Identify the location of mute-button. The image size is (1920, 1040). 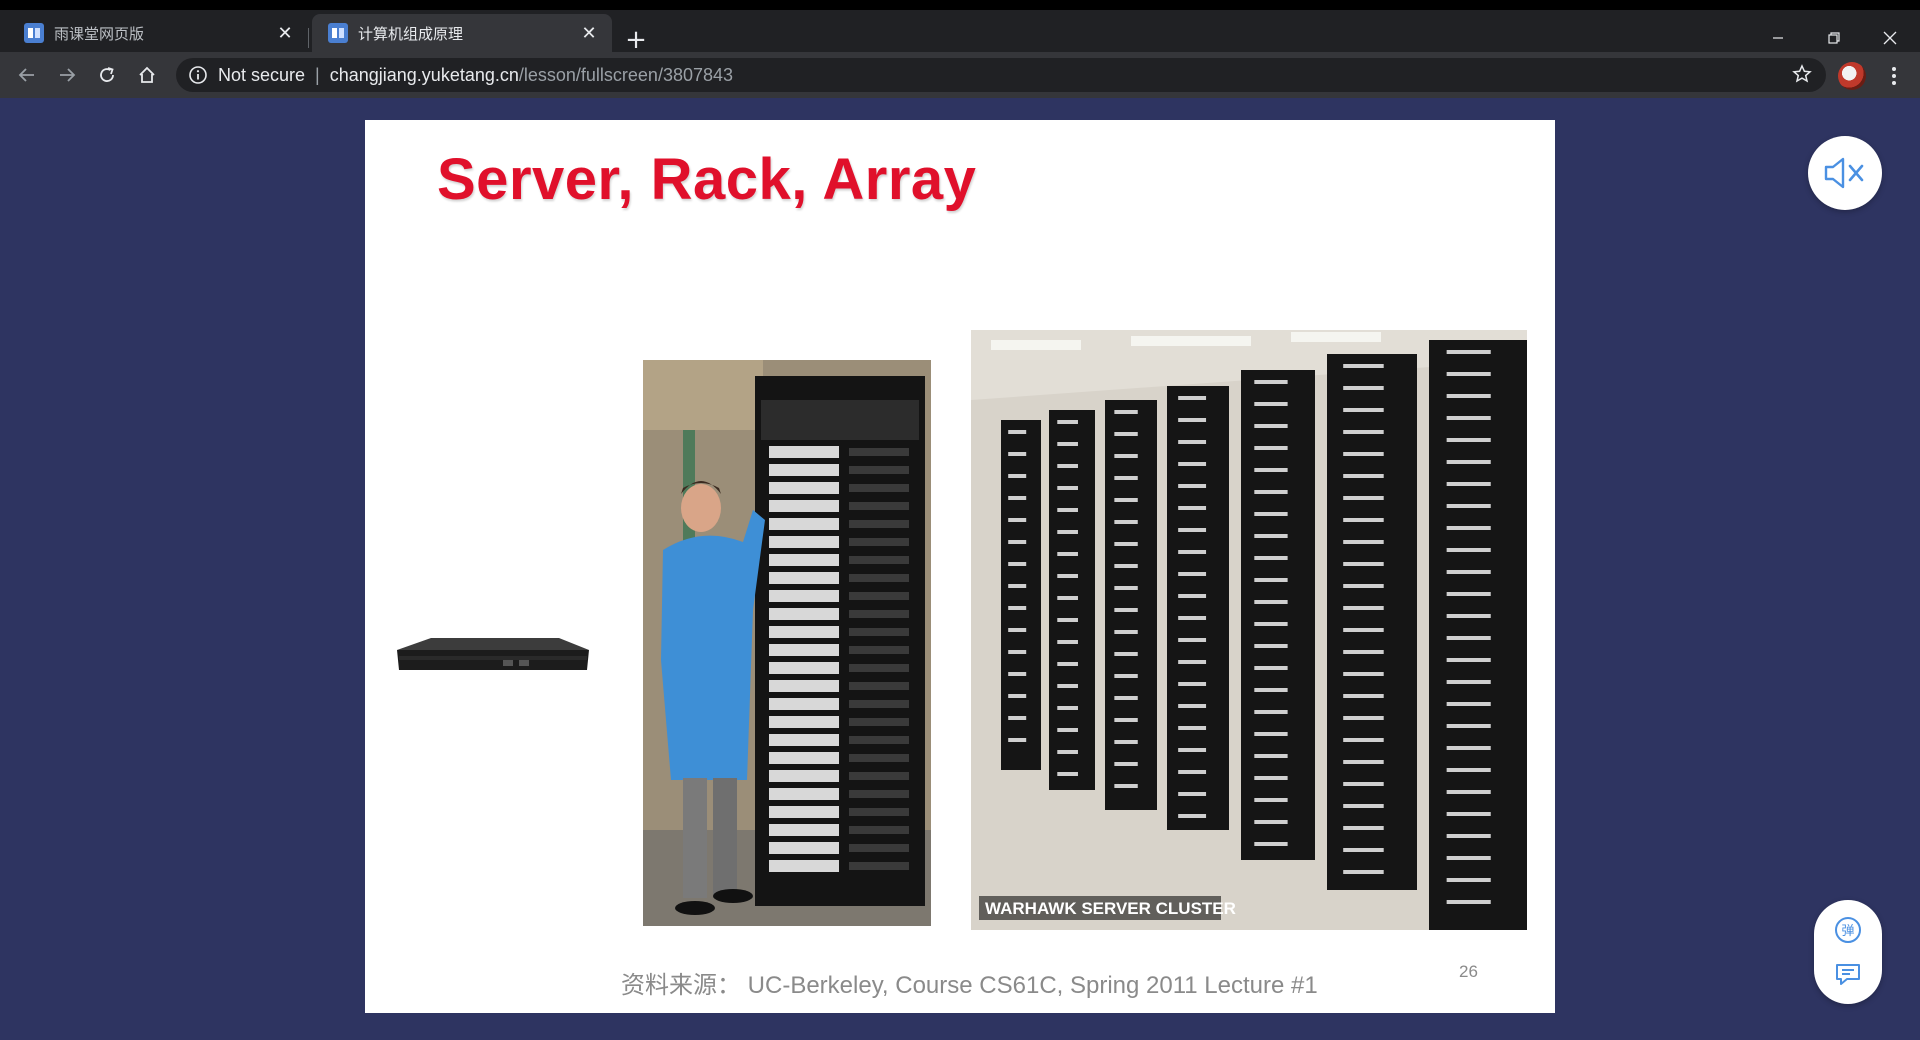
(1845, 173).